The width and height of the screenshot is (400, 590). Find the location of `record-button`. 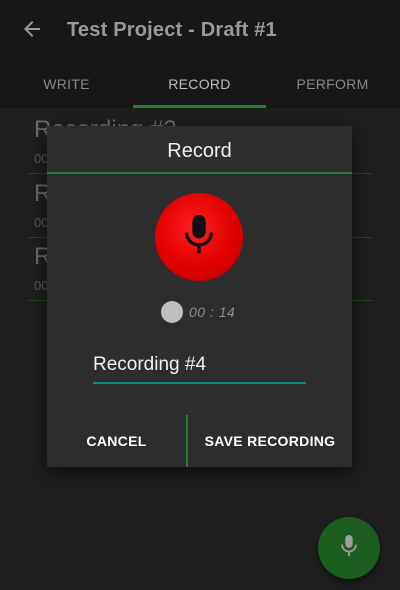

record-button is located at coordinates (199, 237).